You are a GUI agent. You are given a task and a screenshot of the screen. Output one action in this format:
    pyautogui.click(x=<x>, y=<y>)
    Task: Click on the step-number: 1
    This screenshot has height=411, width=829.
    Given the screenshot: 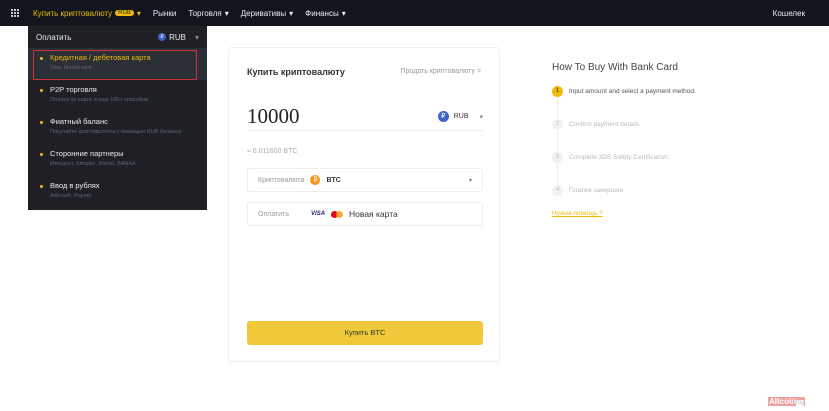 What is the action you would take?
    pyautogui.click(x=557, y=91)
    